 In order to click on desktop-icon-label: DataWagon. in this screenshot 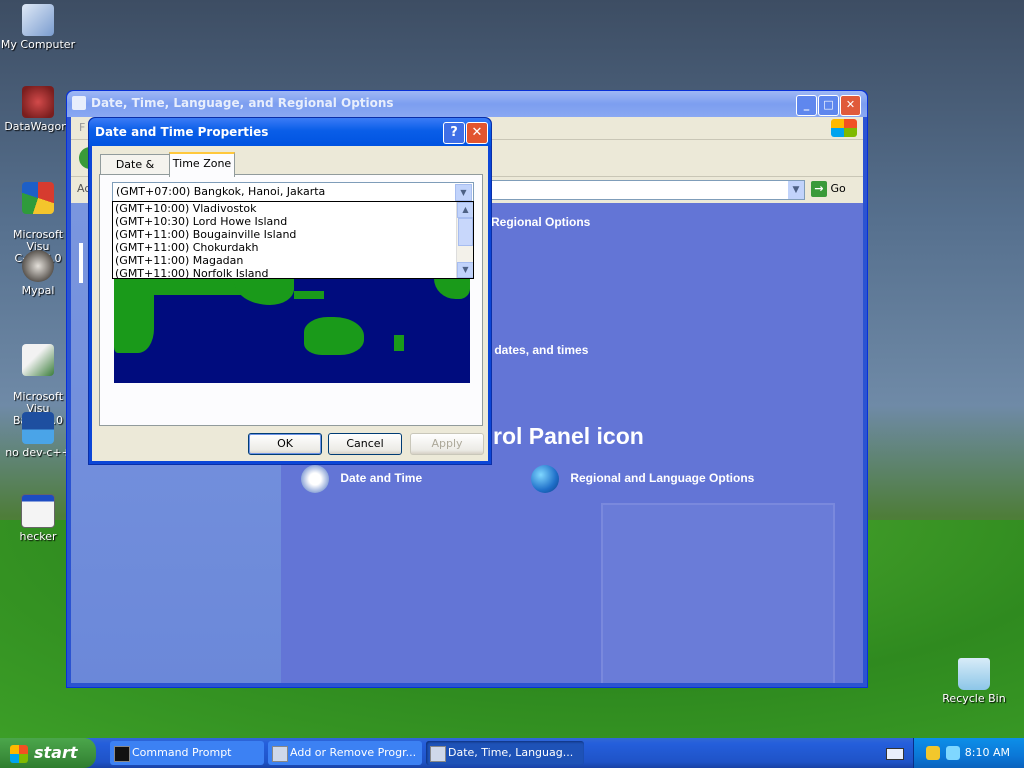, I will do `click(38, 126)`.